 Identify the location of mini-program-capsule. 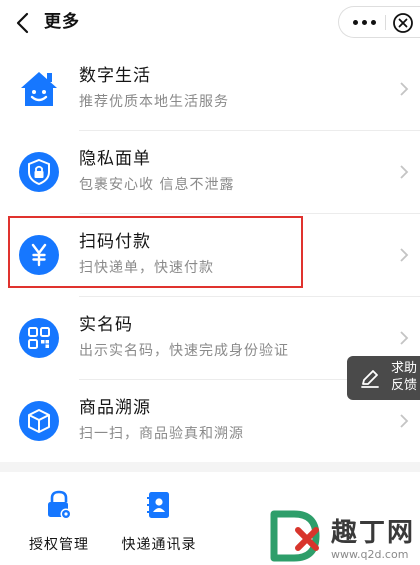
(379, 22).